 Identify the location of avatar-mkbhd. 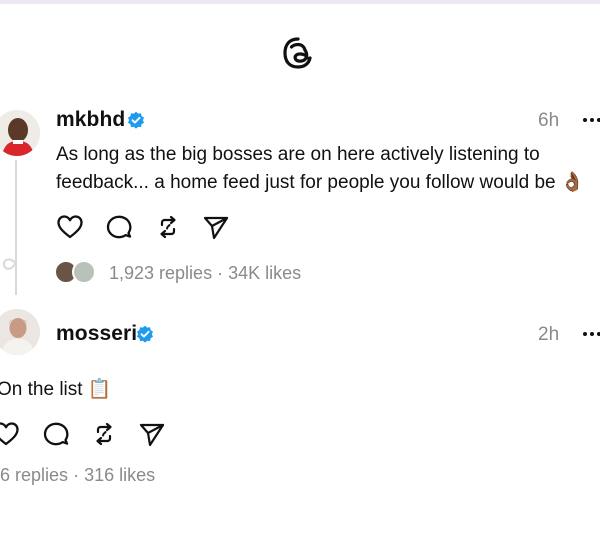
(20, 133).